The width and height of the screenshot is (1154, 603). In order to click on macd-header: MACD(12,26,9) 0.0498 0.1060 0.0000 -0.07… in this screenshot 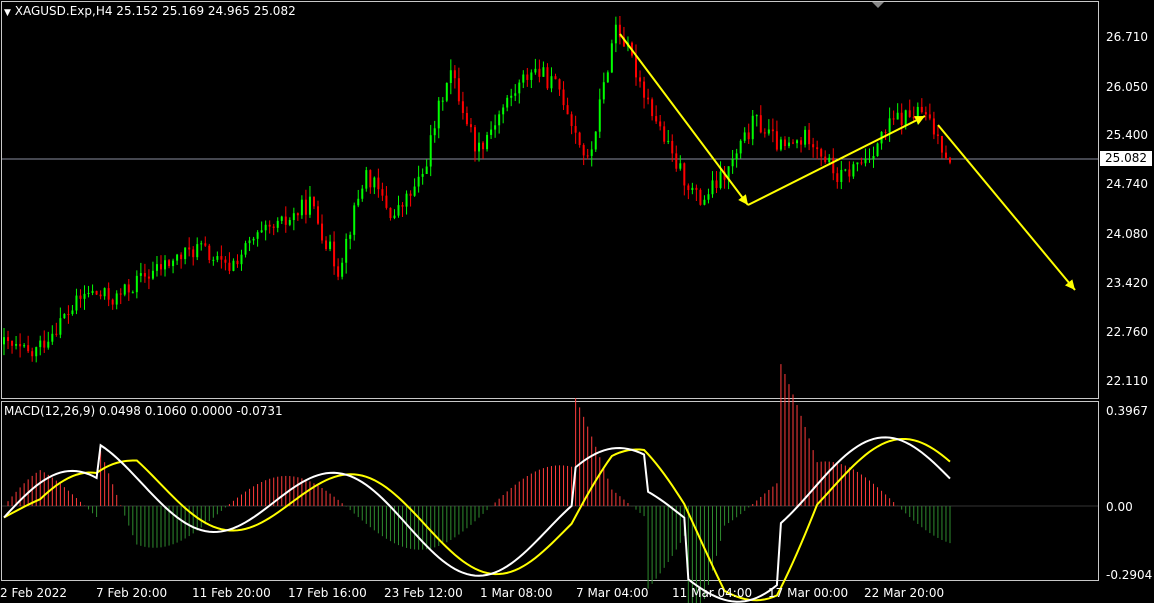, I will do `click(143, 411)`.